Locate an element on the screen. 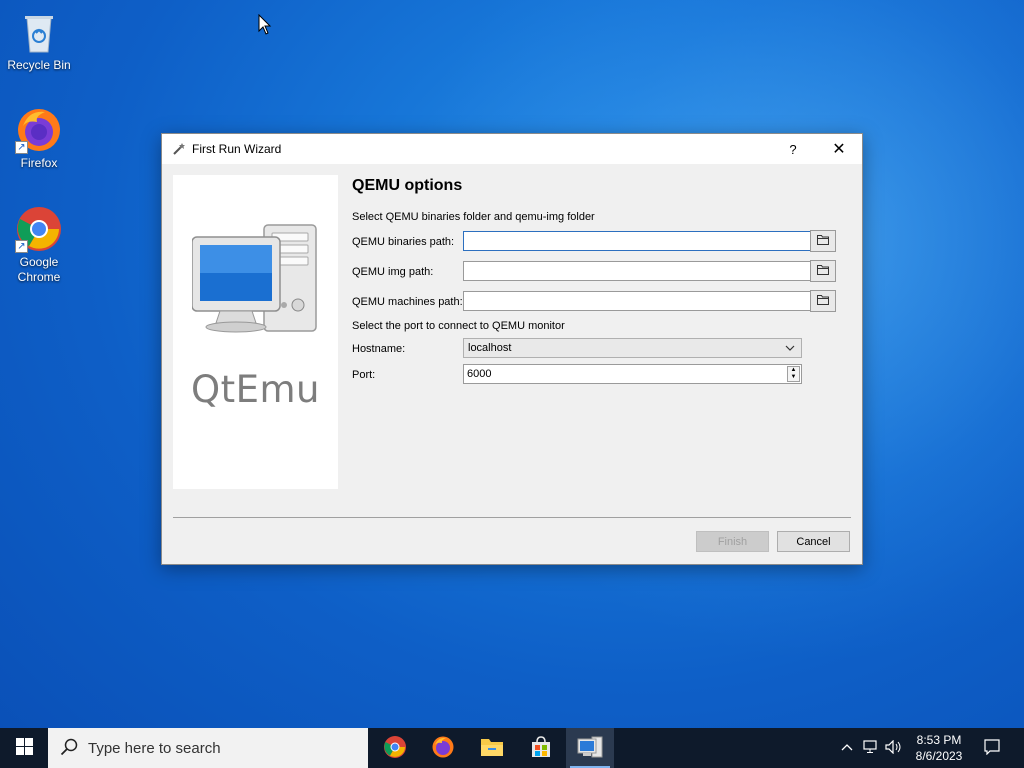 Image resolution: width=1024 pixels, height=768 pixels. dialog-titlebar: First Run Wizard ? ✕ is located at coordinates (512, 149).